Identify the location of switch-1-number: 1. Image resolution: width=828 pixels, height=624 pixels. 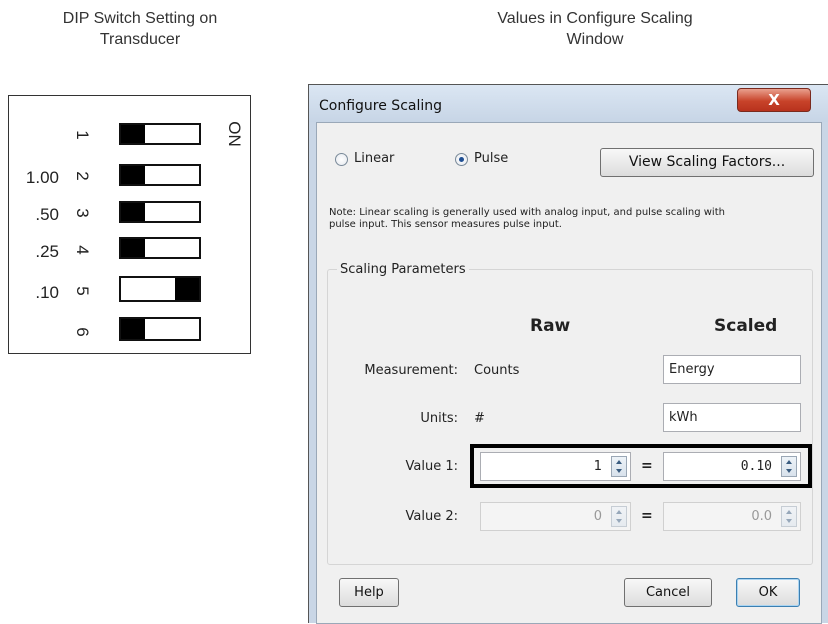
(82, 135).